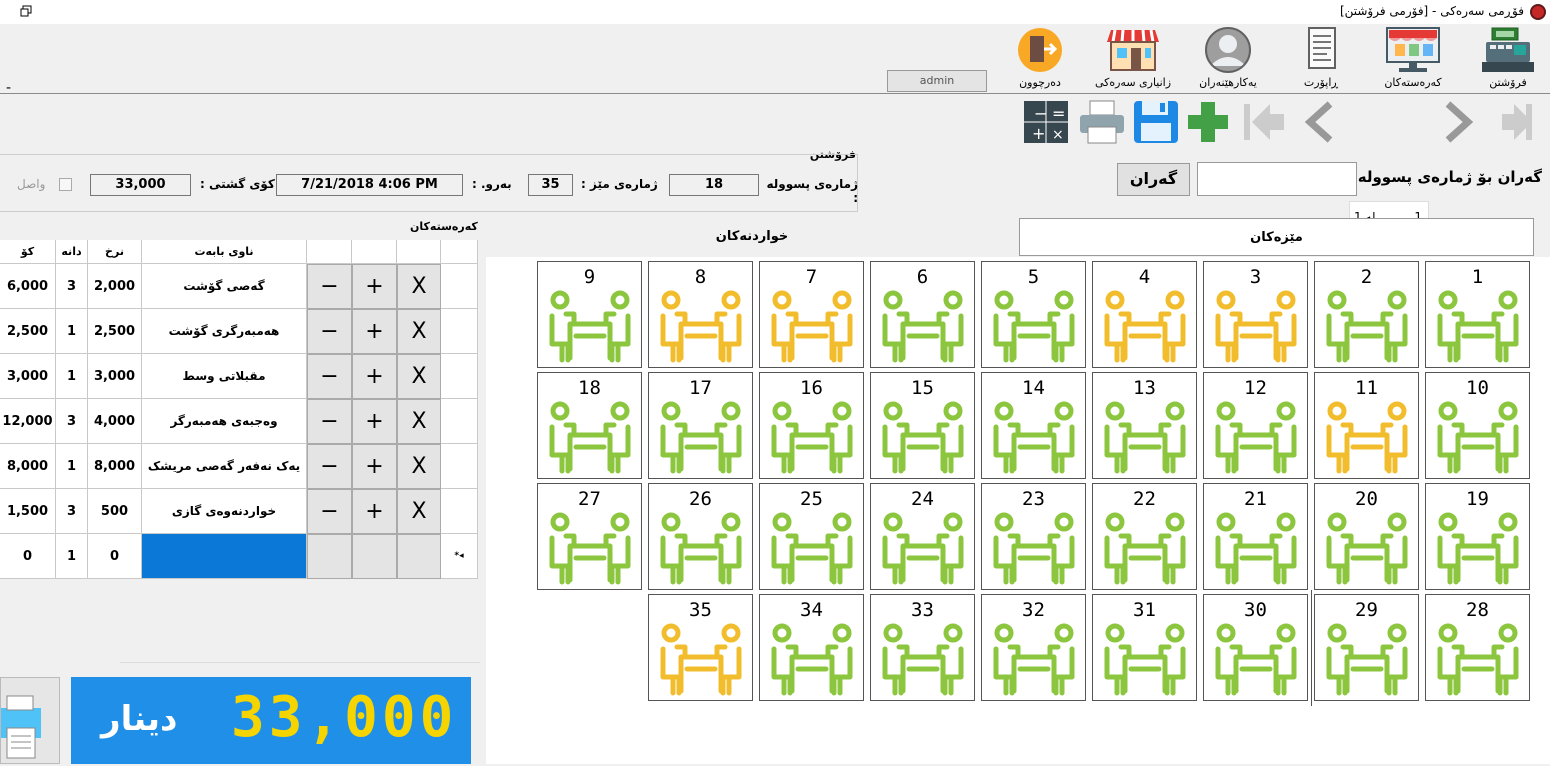  I want to click on previous-record-icon, so click(1320, 122).